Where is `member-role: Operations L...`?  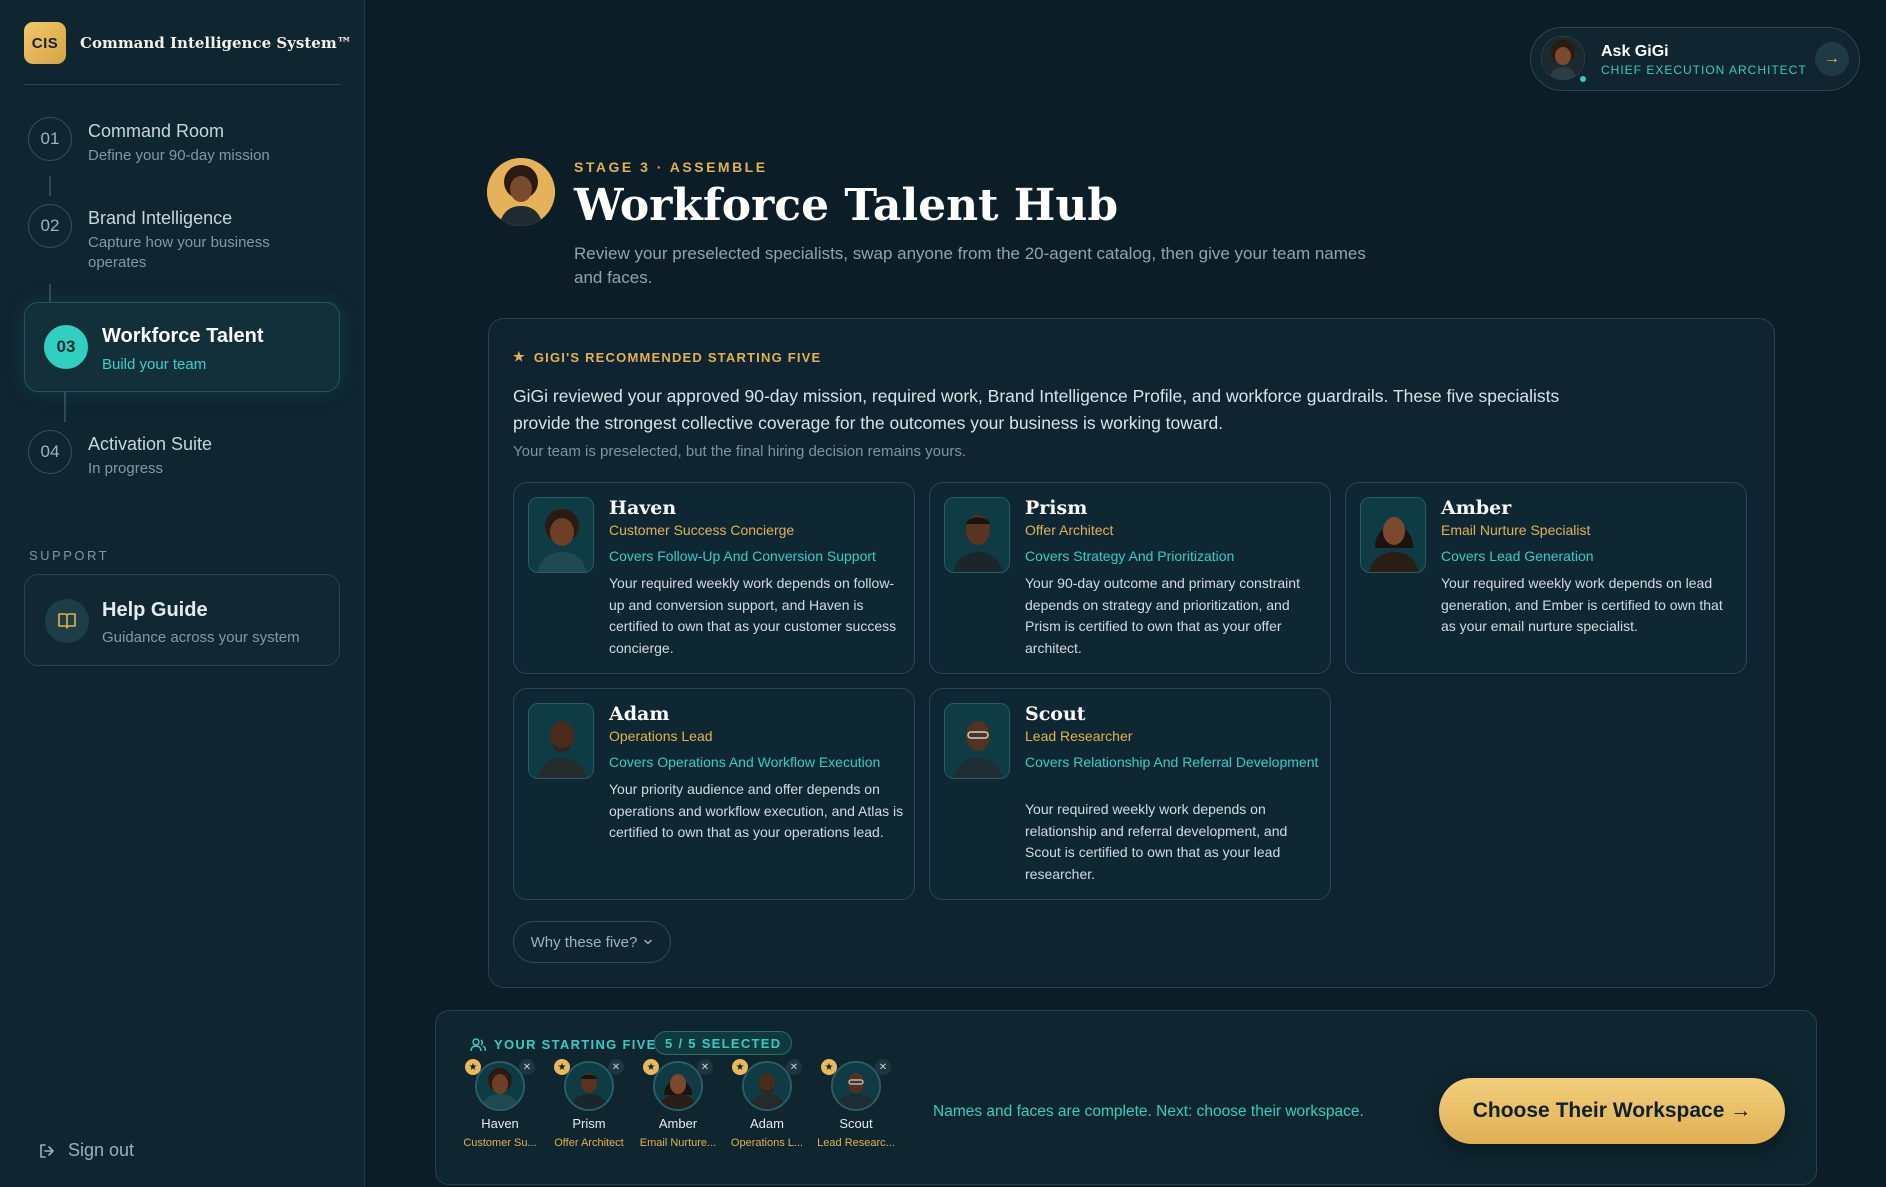
member-role: Operations L... is located at coordinates (767, 1143).